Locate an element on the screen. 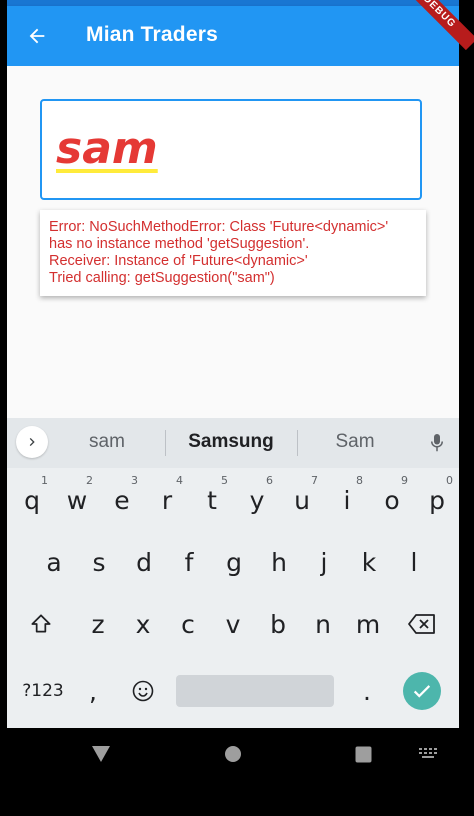 The width and height of the screenshot is (474, 816). key-label: t is located at coordinates (212, 500).